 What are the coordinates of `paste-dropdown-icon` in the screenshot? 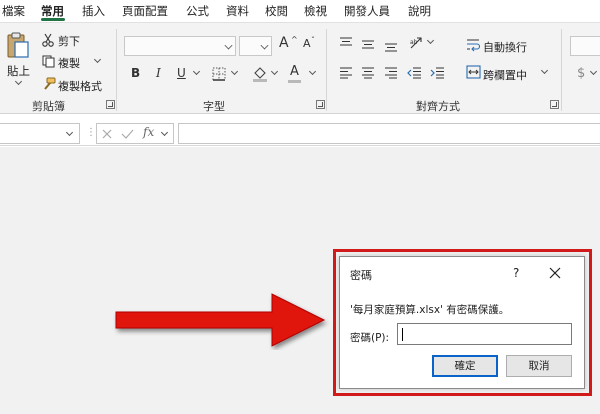 It's located at (18, 81).